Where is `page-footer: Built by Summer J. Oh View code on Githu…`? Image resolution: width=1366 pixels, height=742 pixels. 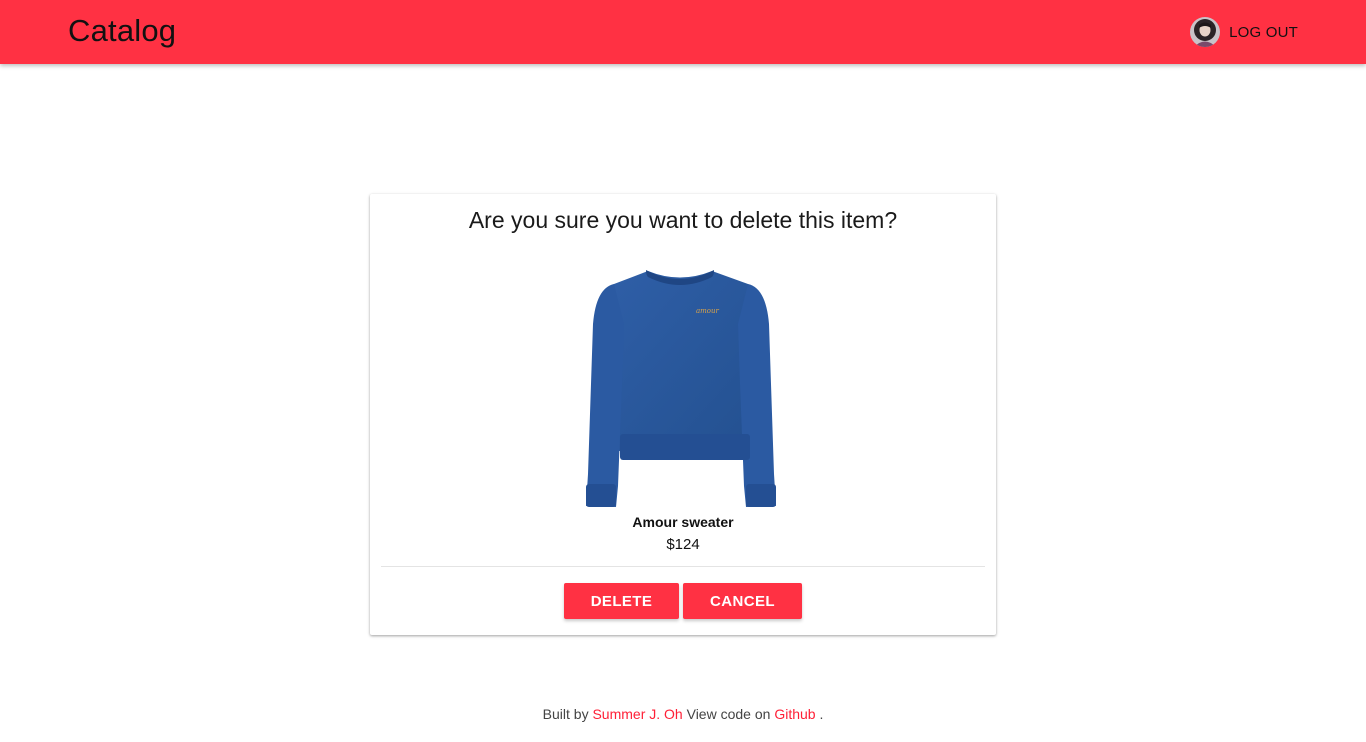
page-footer: Built by Summer J. Oh View code on Githu… is located at coordinates (683, 714).